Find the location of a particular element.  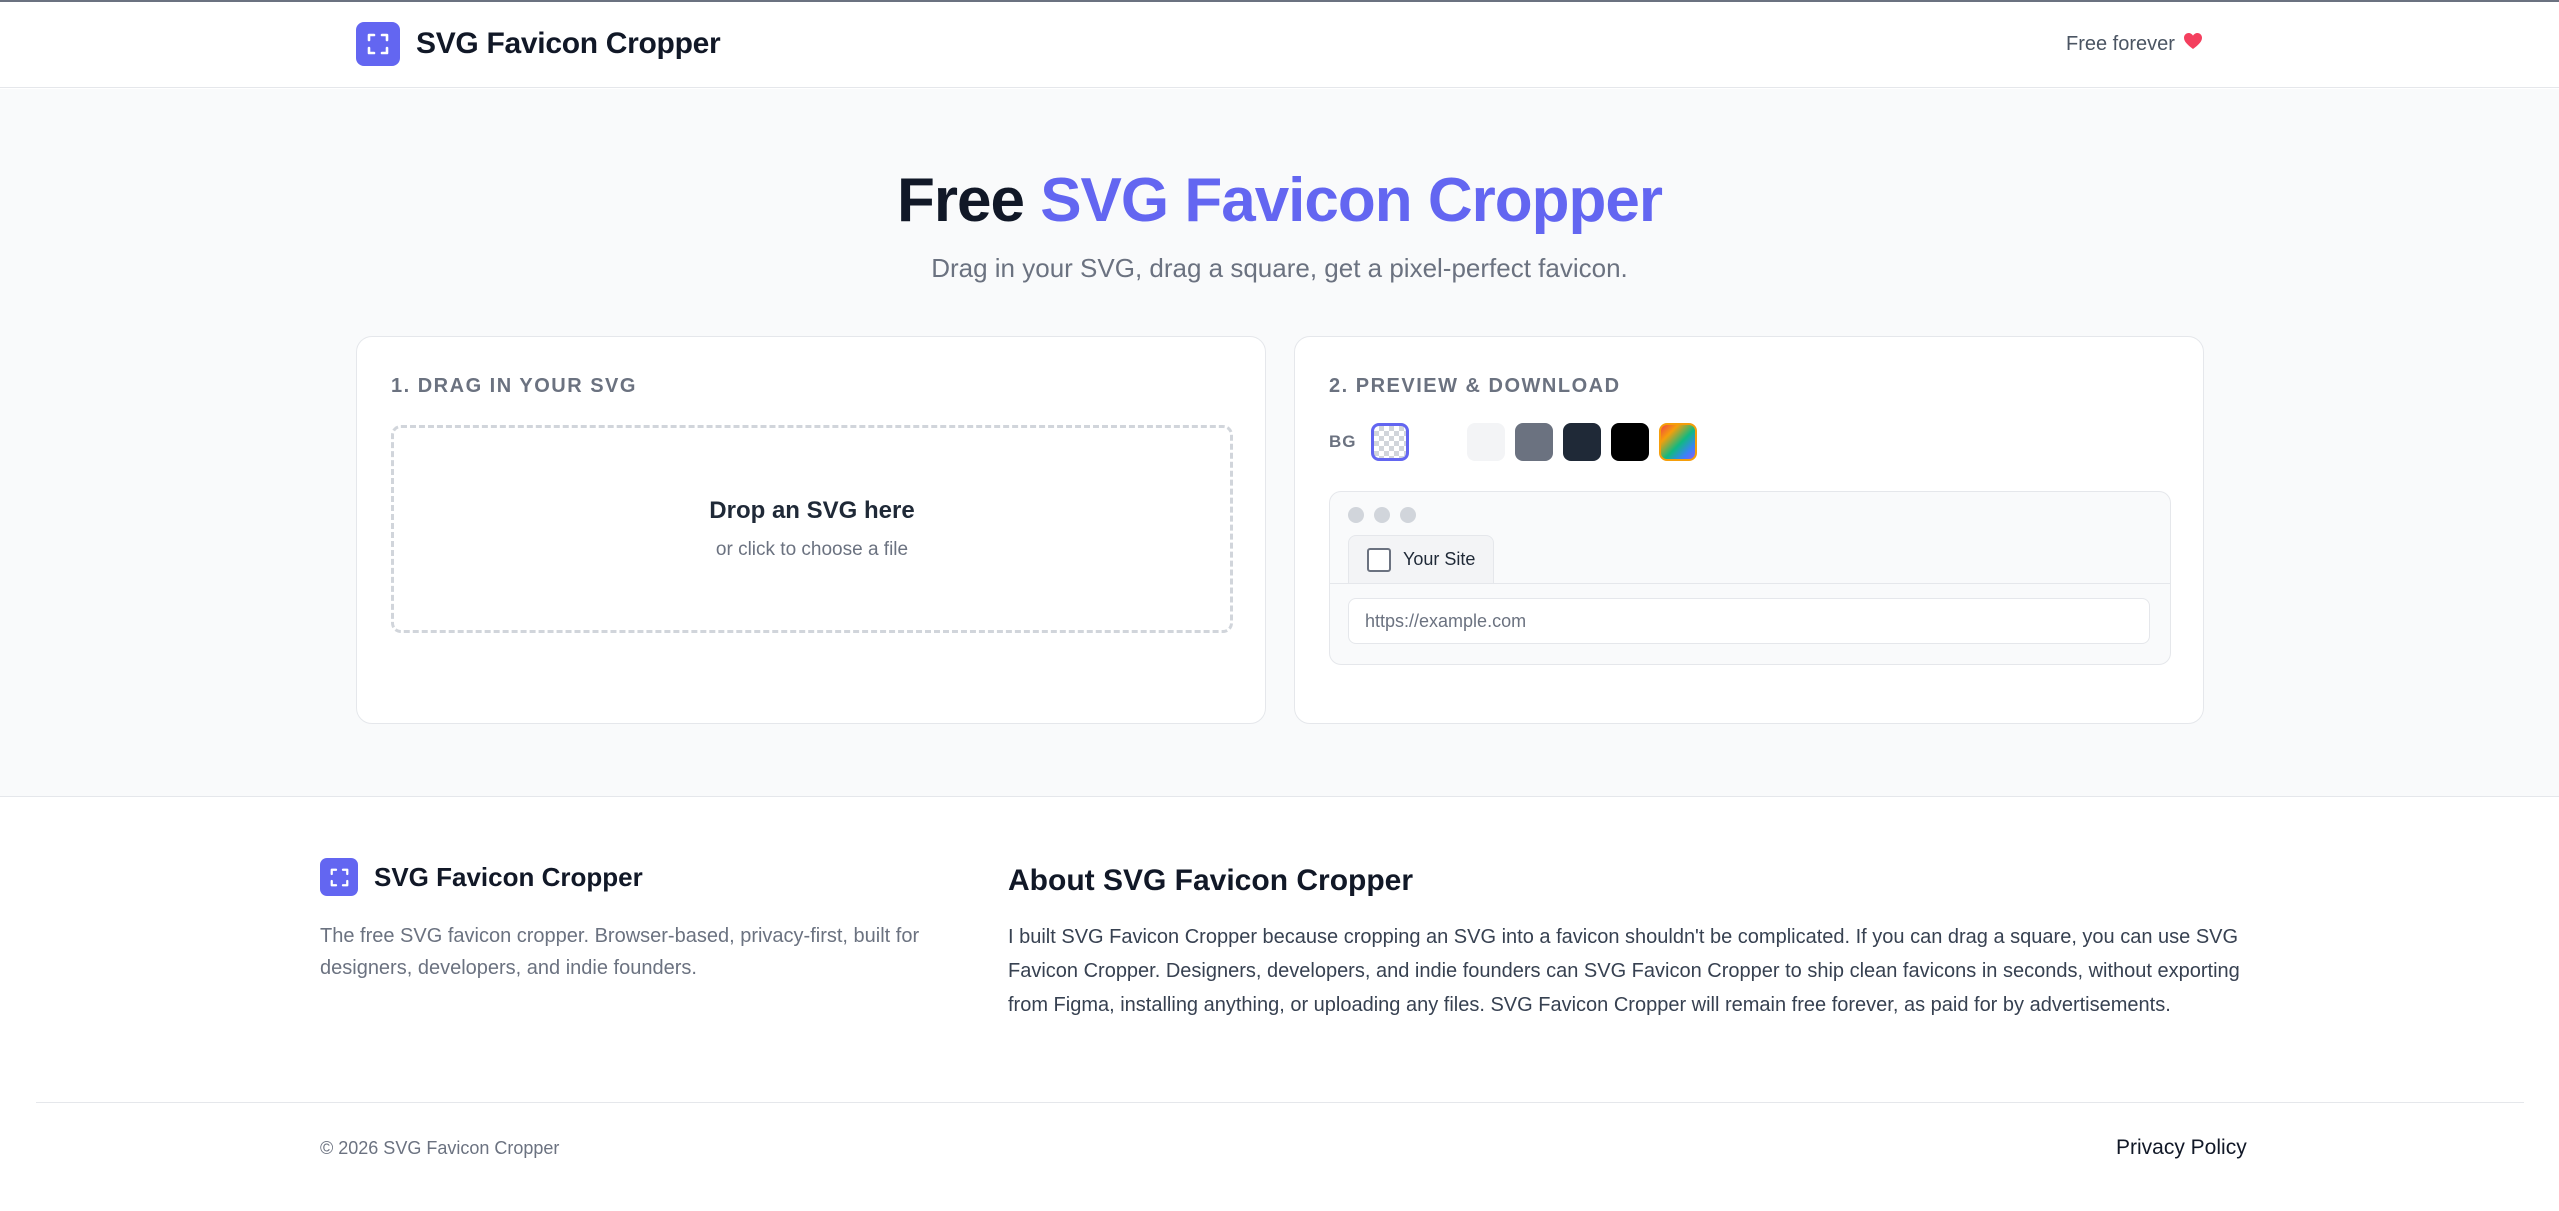

tab-divider is located at coordinates (1750, 583).